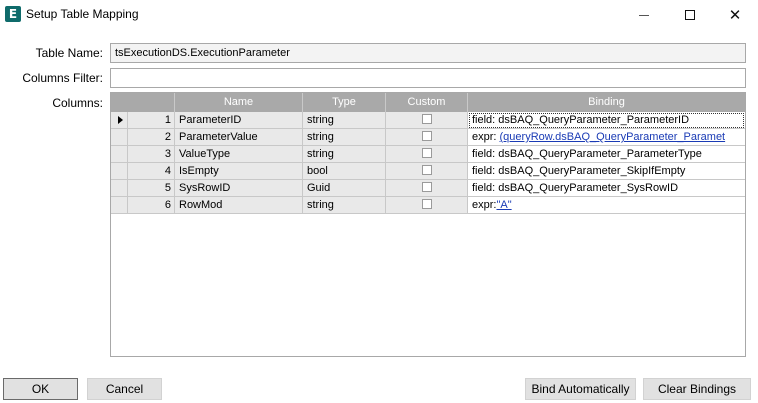 This screenshot has width=758, height=403. What do you see at coordinates (77, 103) in the screenshot?
I see `columns-label: Columns:` at bounding box center [77, 103].